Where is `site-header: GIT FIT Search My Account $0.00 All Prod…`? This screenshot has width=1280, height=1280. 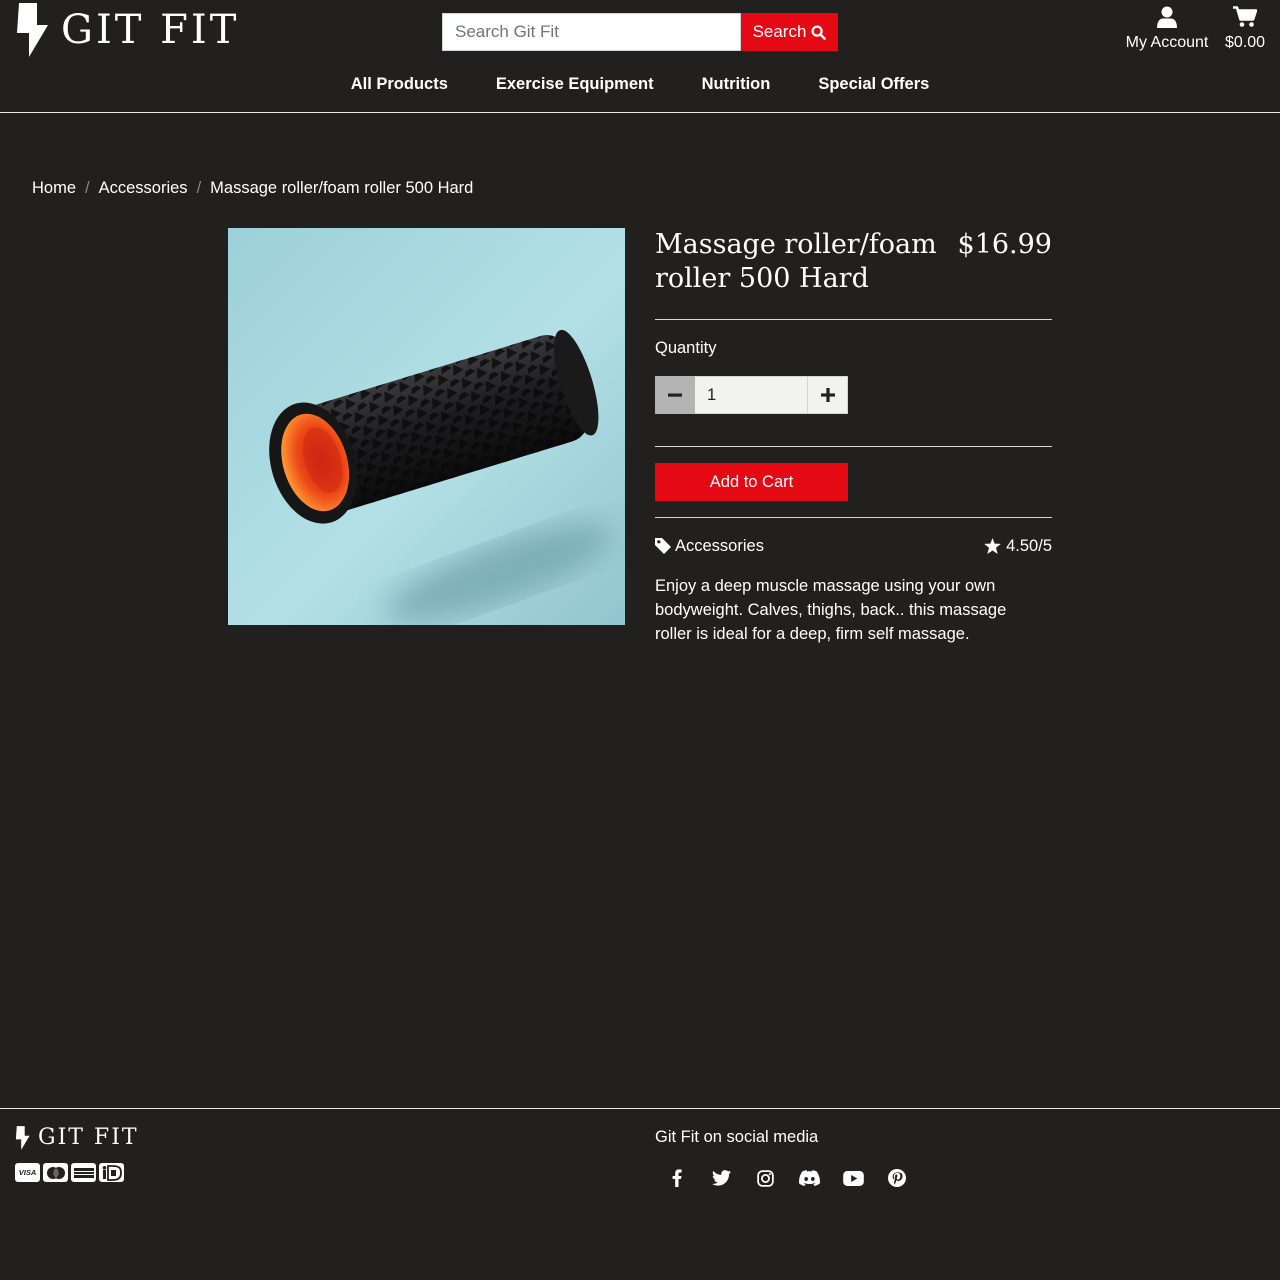
site-header: GIT FIT Search My Account $0.00 All Prod… is located at coordinates (640, 56).